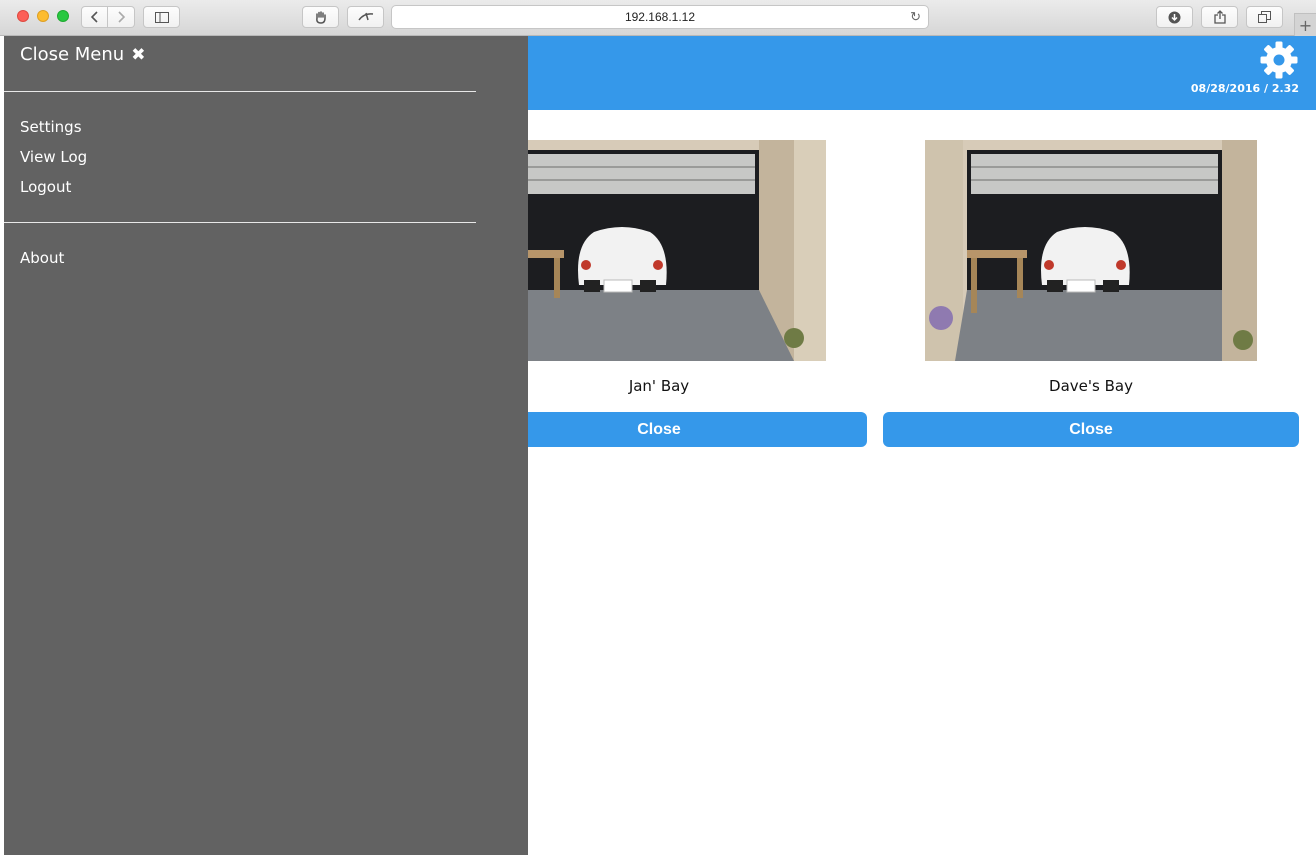 Image resolution: width=1316 pixels, height=855 pixels. I want to click on privacy-button, so click(320, 17).